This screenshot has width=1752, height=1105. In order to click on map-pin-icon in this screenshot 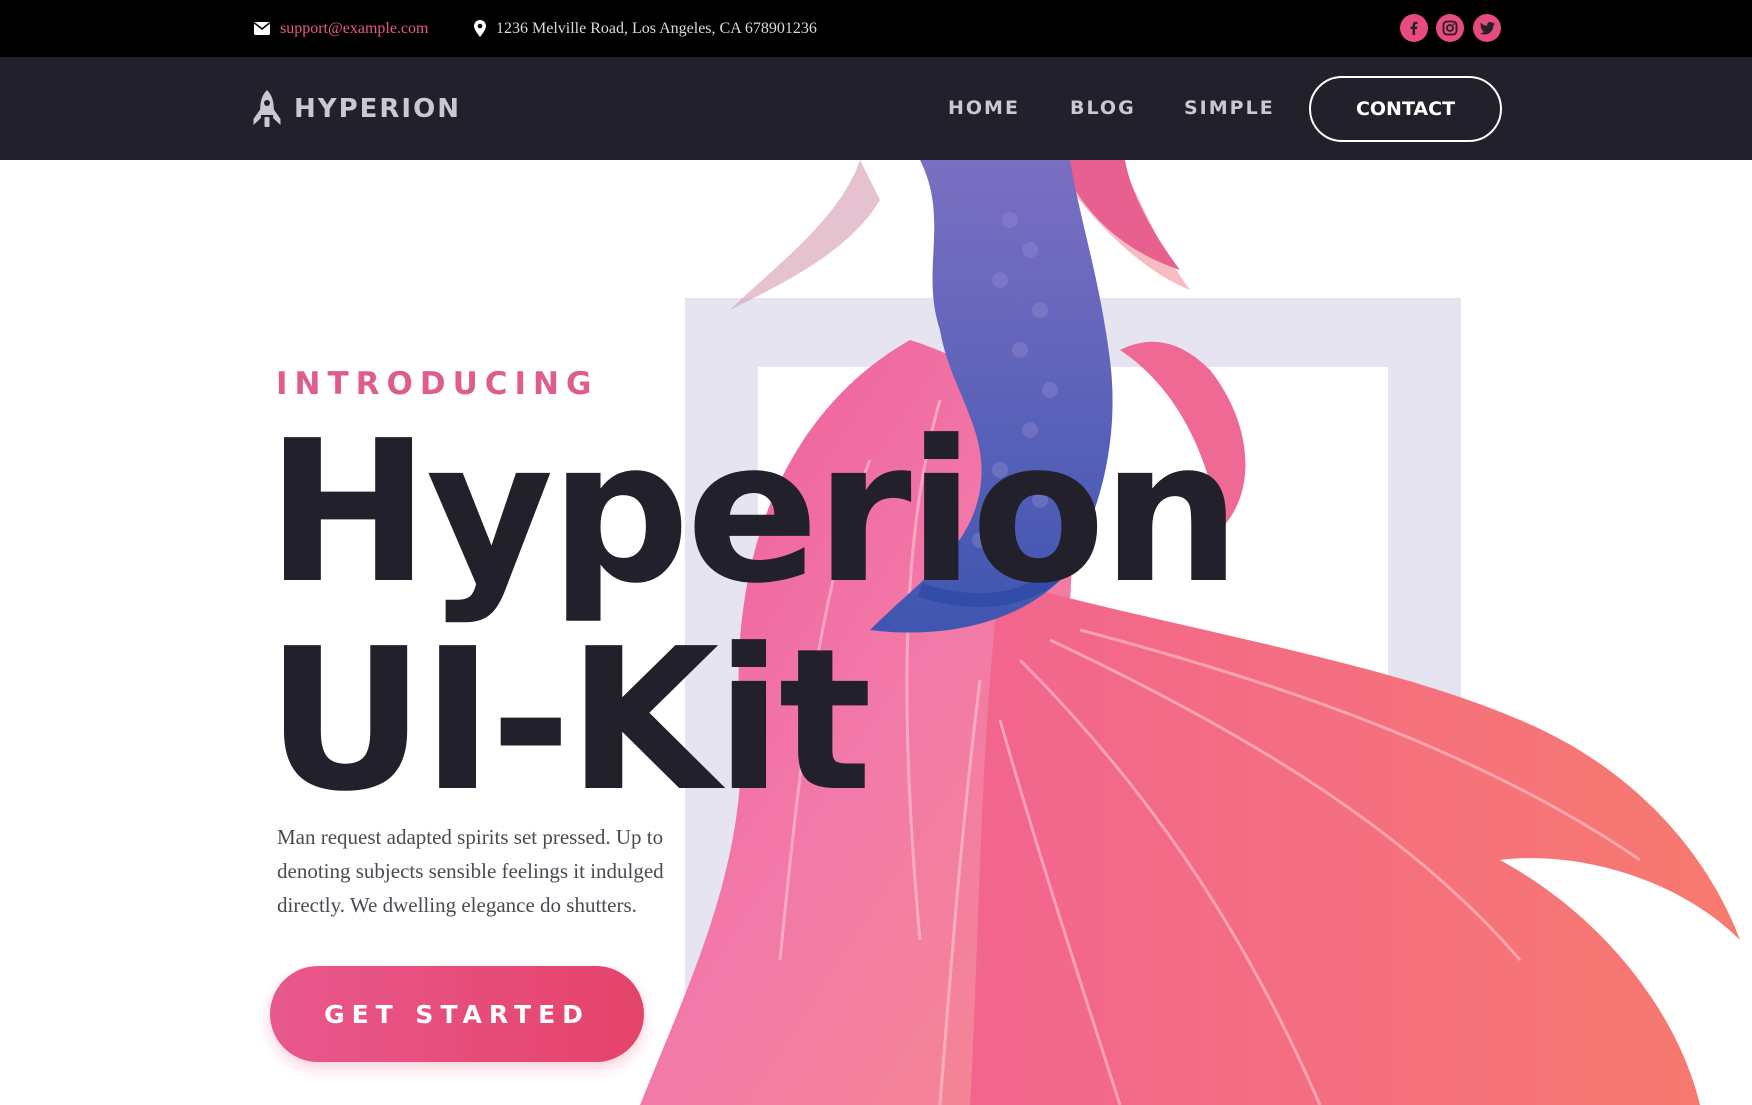, I will do `click(480, 28)`.